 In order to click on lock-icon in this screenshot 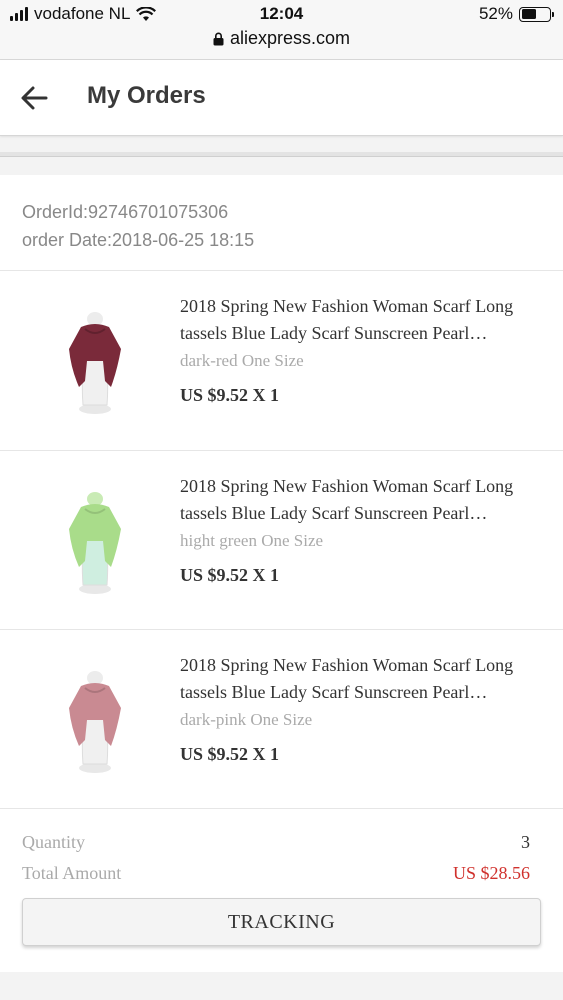, I will do `click(218, 38)`.